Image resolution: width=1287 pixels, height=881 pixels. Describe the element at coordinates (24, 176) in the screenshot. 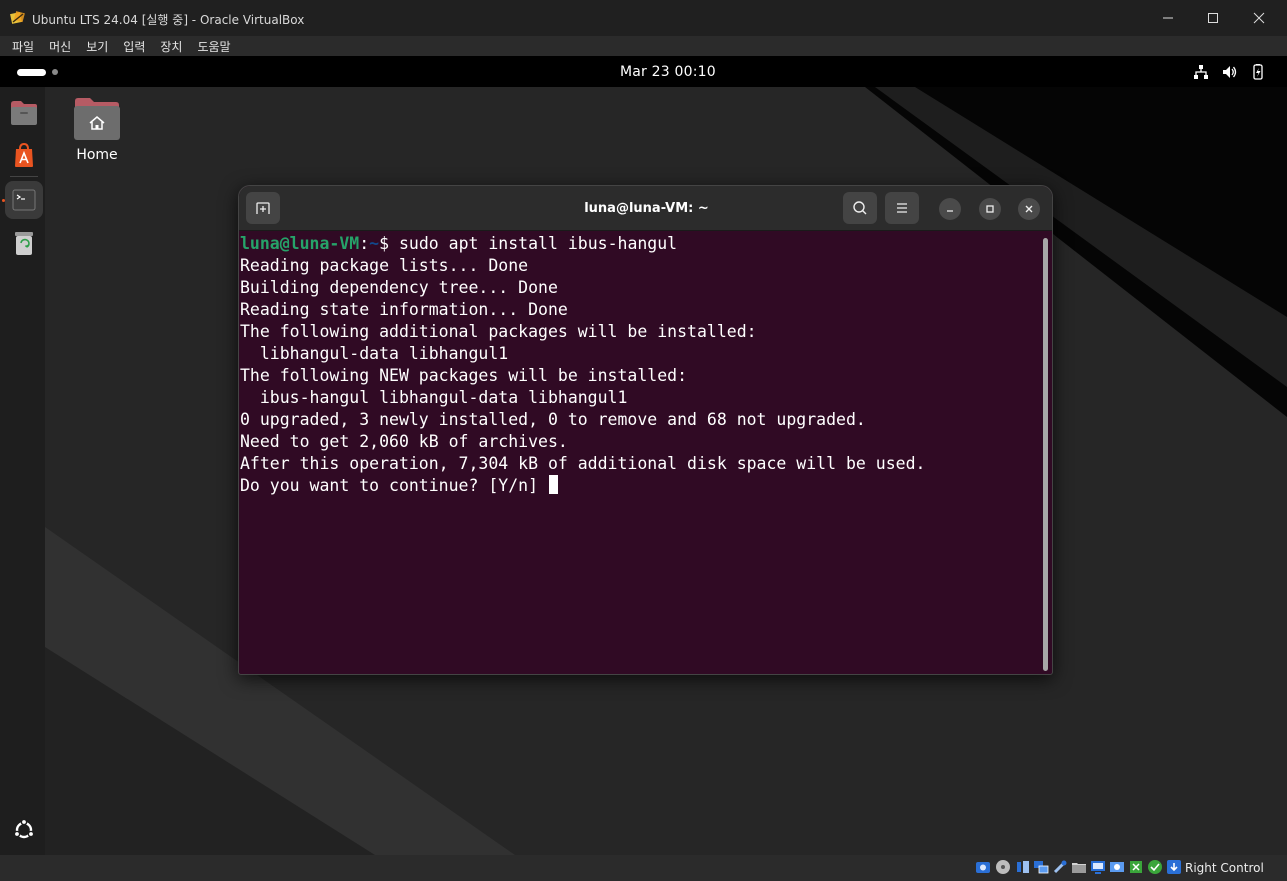

I see `dock-separator` at that location.